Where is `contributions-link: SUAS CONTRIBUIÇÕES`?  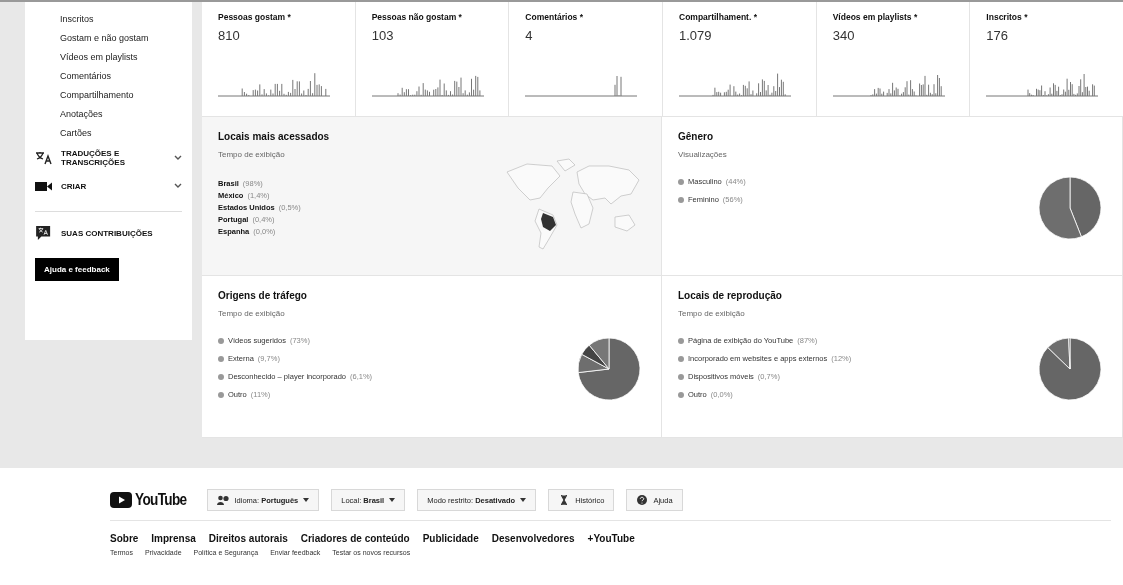 contributions-link: SUAS CONTRIBUIÇÕES is located at coordinates (107, 233).